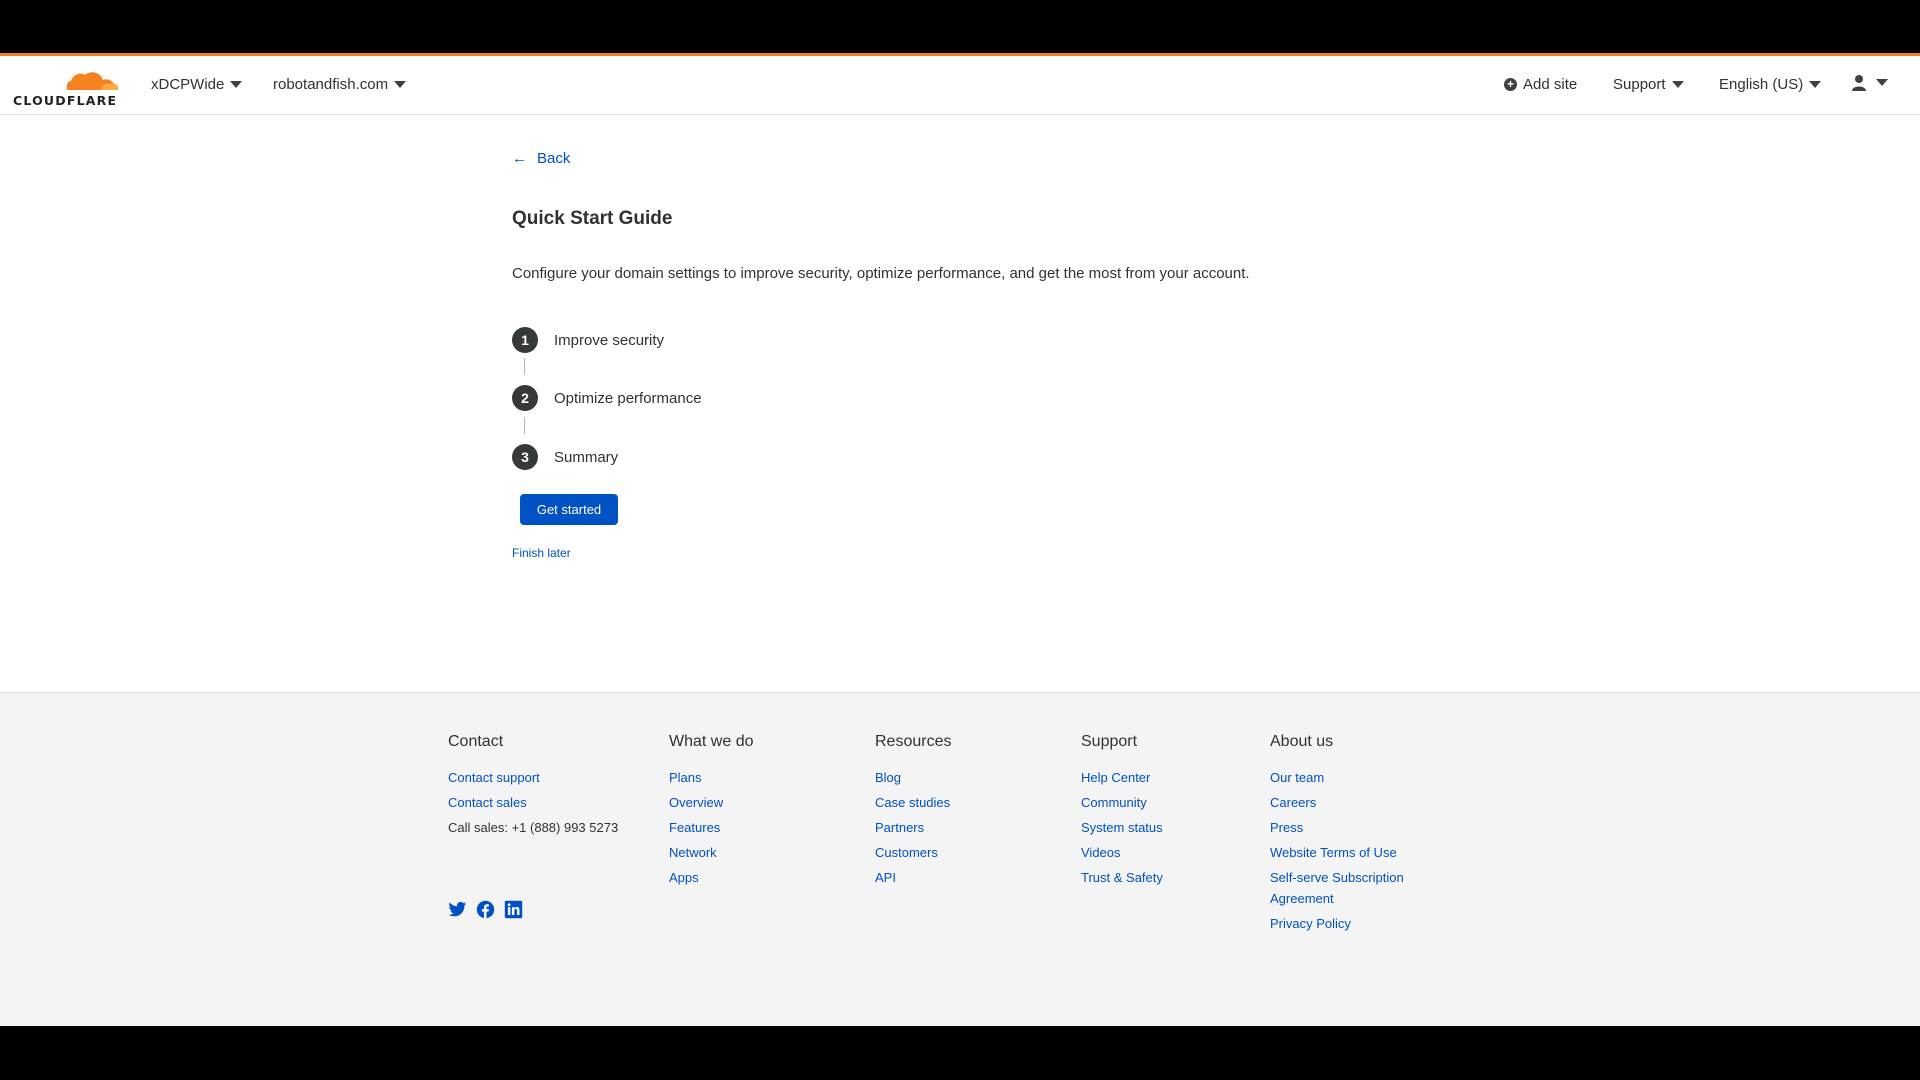  I want to click on step-improve-security: 1 Improve security, so click(588, 340).